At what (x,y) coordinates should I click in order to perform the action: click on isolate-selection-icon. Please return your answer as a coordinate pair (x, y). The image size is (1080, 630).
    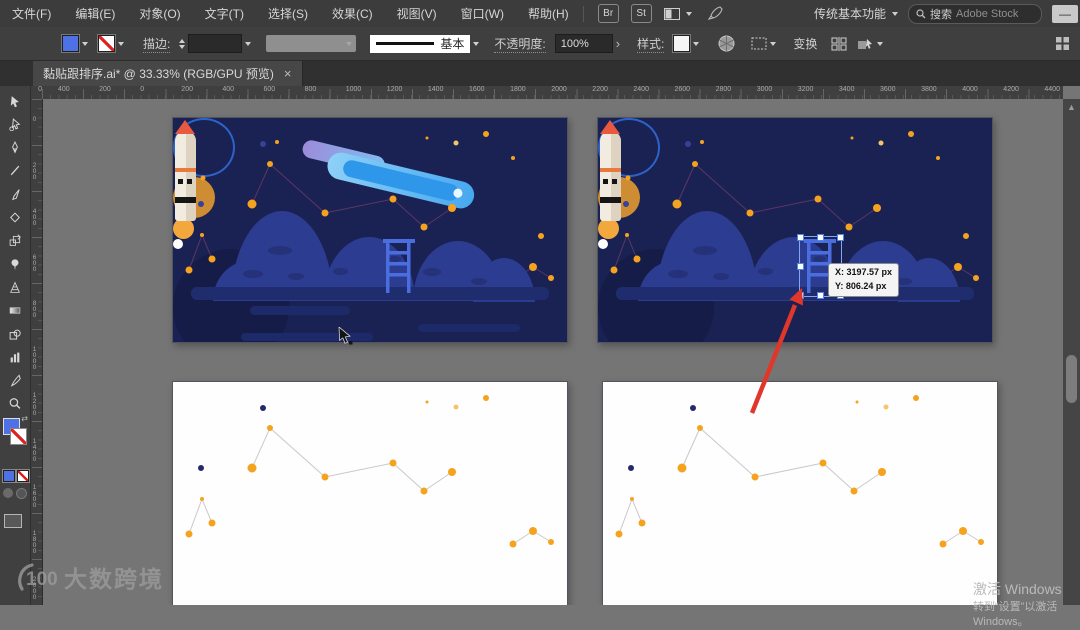
    Looking at the image, I should click on (865, 44).